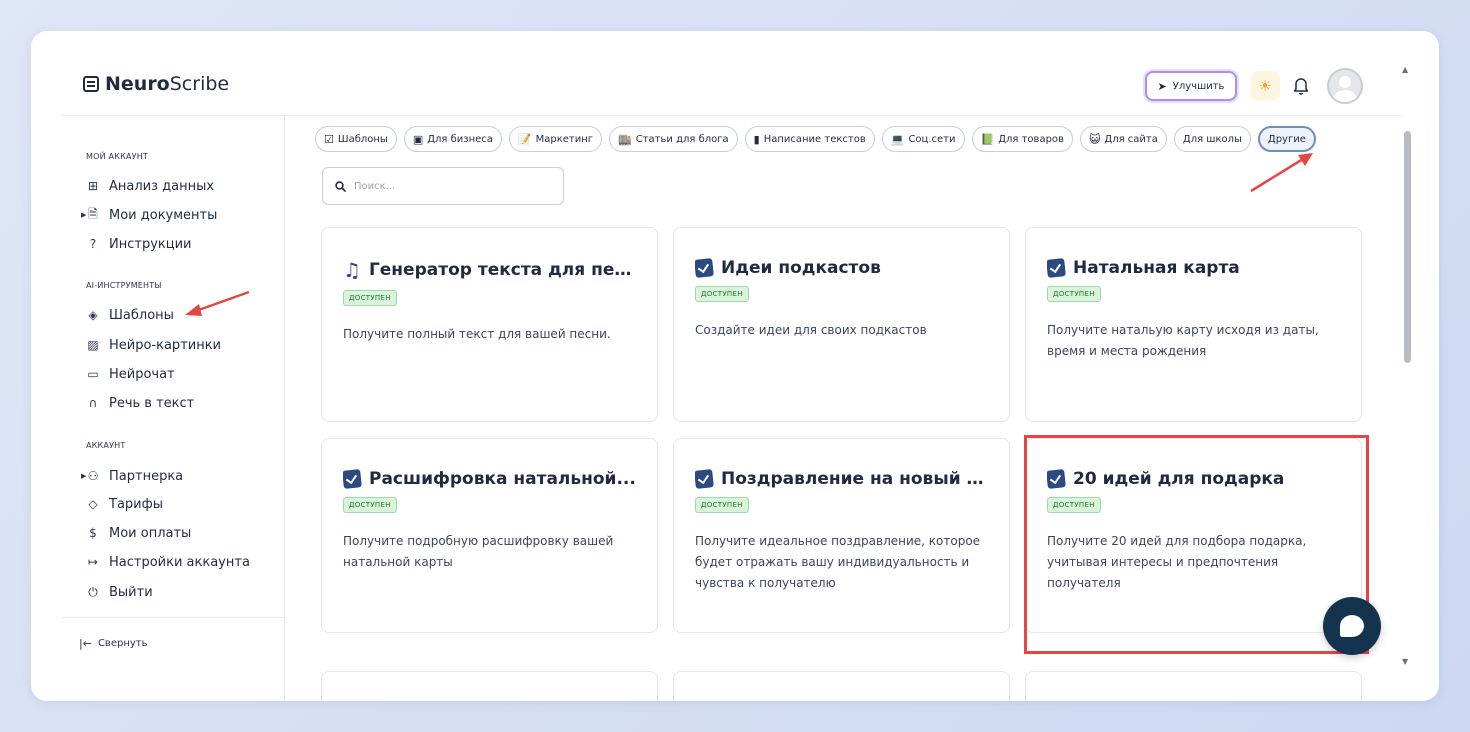 This screenshot has width=1470, height=732. I want to click on chip-products: 📗 Для товаров, so click(1022, 139).